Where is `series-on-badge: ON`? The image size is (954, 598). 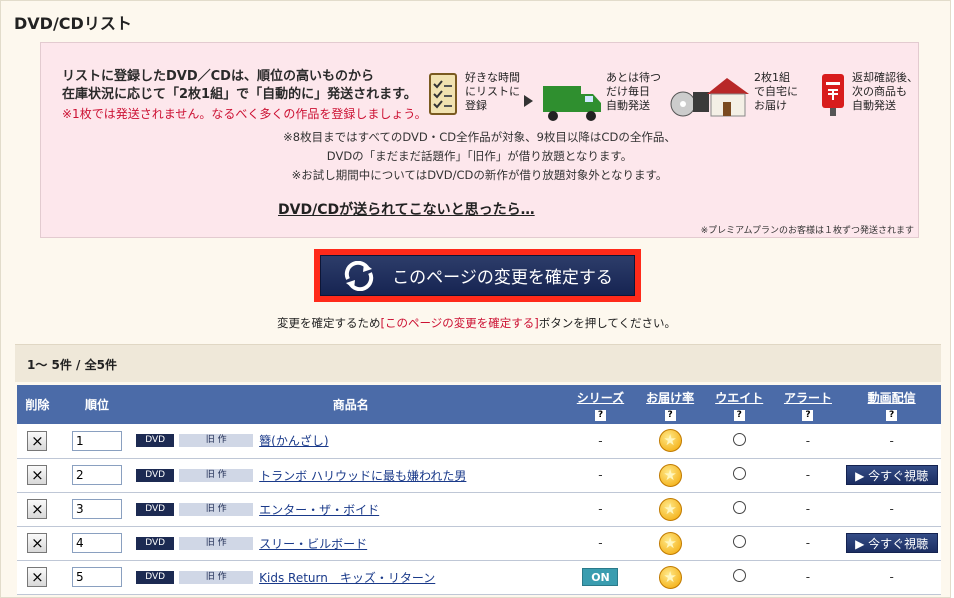 series-on-badge: ON is located at coordinates (600, 577).